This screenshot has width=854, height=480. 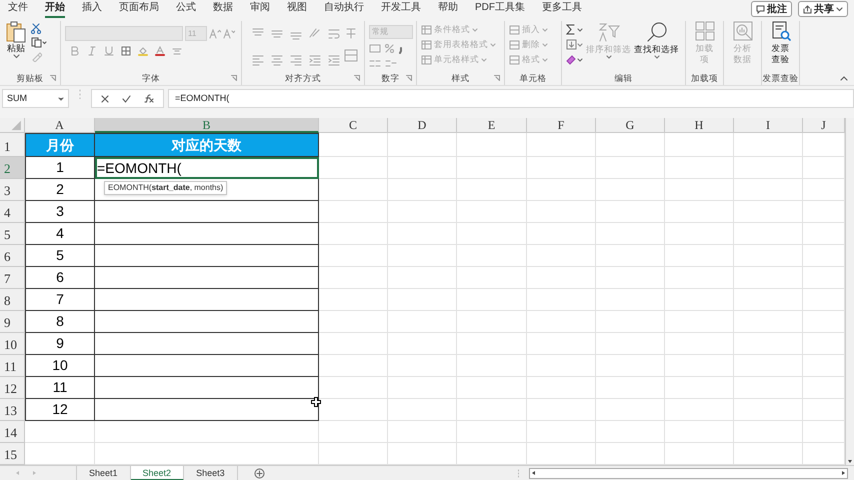 What do you see at coordinates (448, 9) in the screenshot?
I see `menu-tab: 帮助` at bounding box center [448, 9].